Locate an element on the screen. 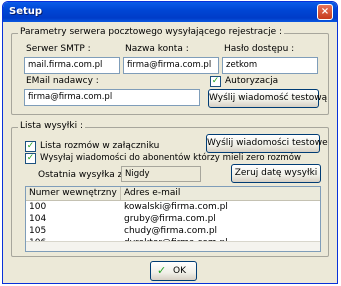 Image resolution: width=341 pixels, height=286 pixels. table-row: 105 chudy@firma.com.pl is located at coordinates (173, 232).